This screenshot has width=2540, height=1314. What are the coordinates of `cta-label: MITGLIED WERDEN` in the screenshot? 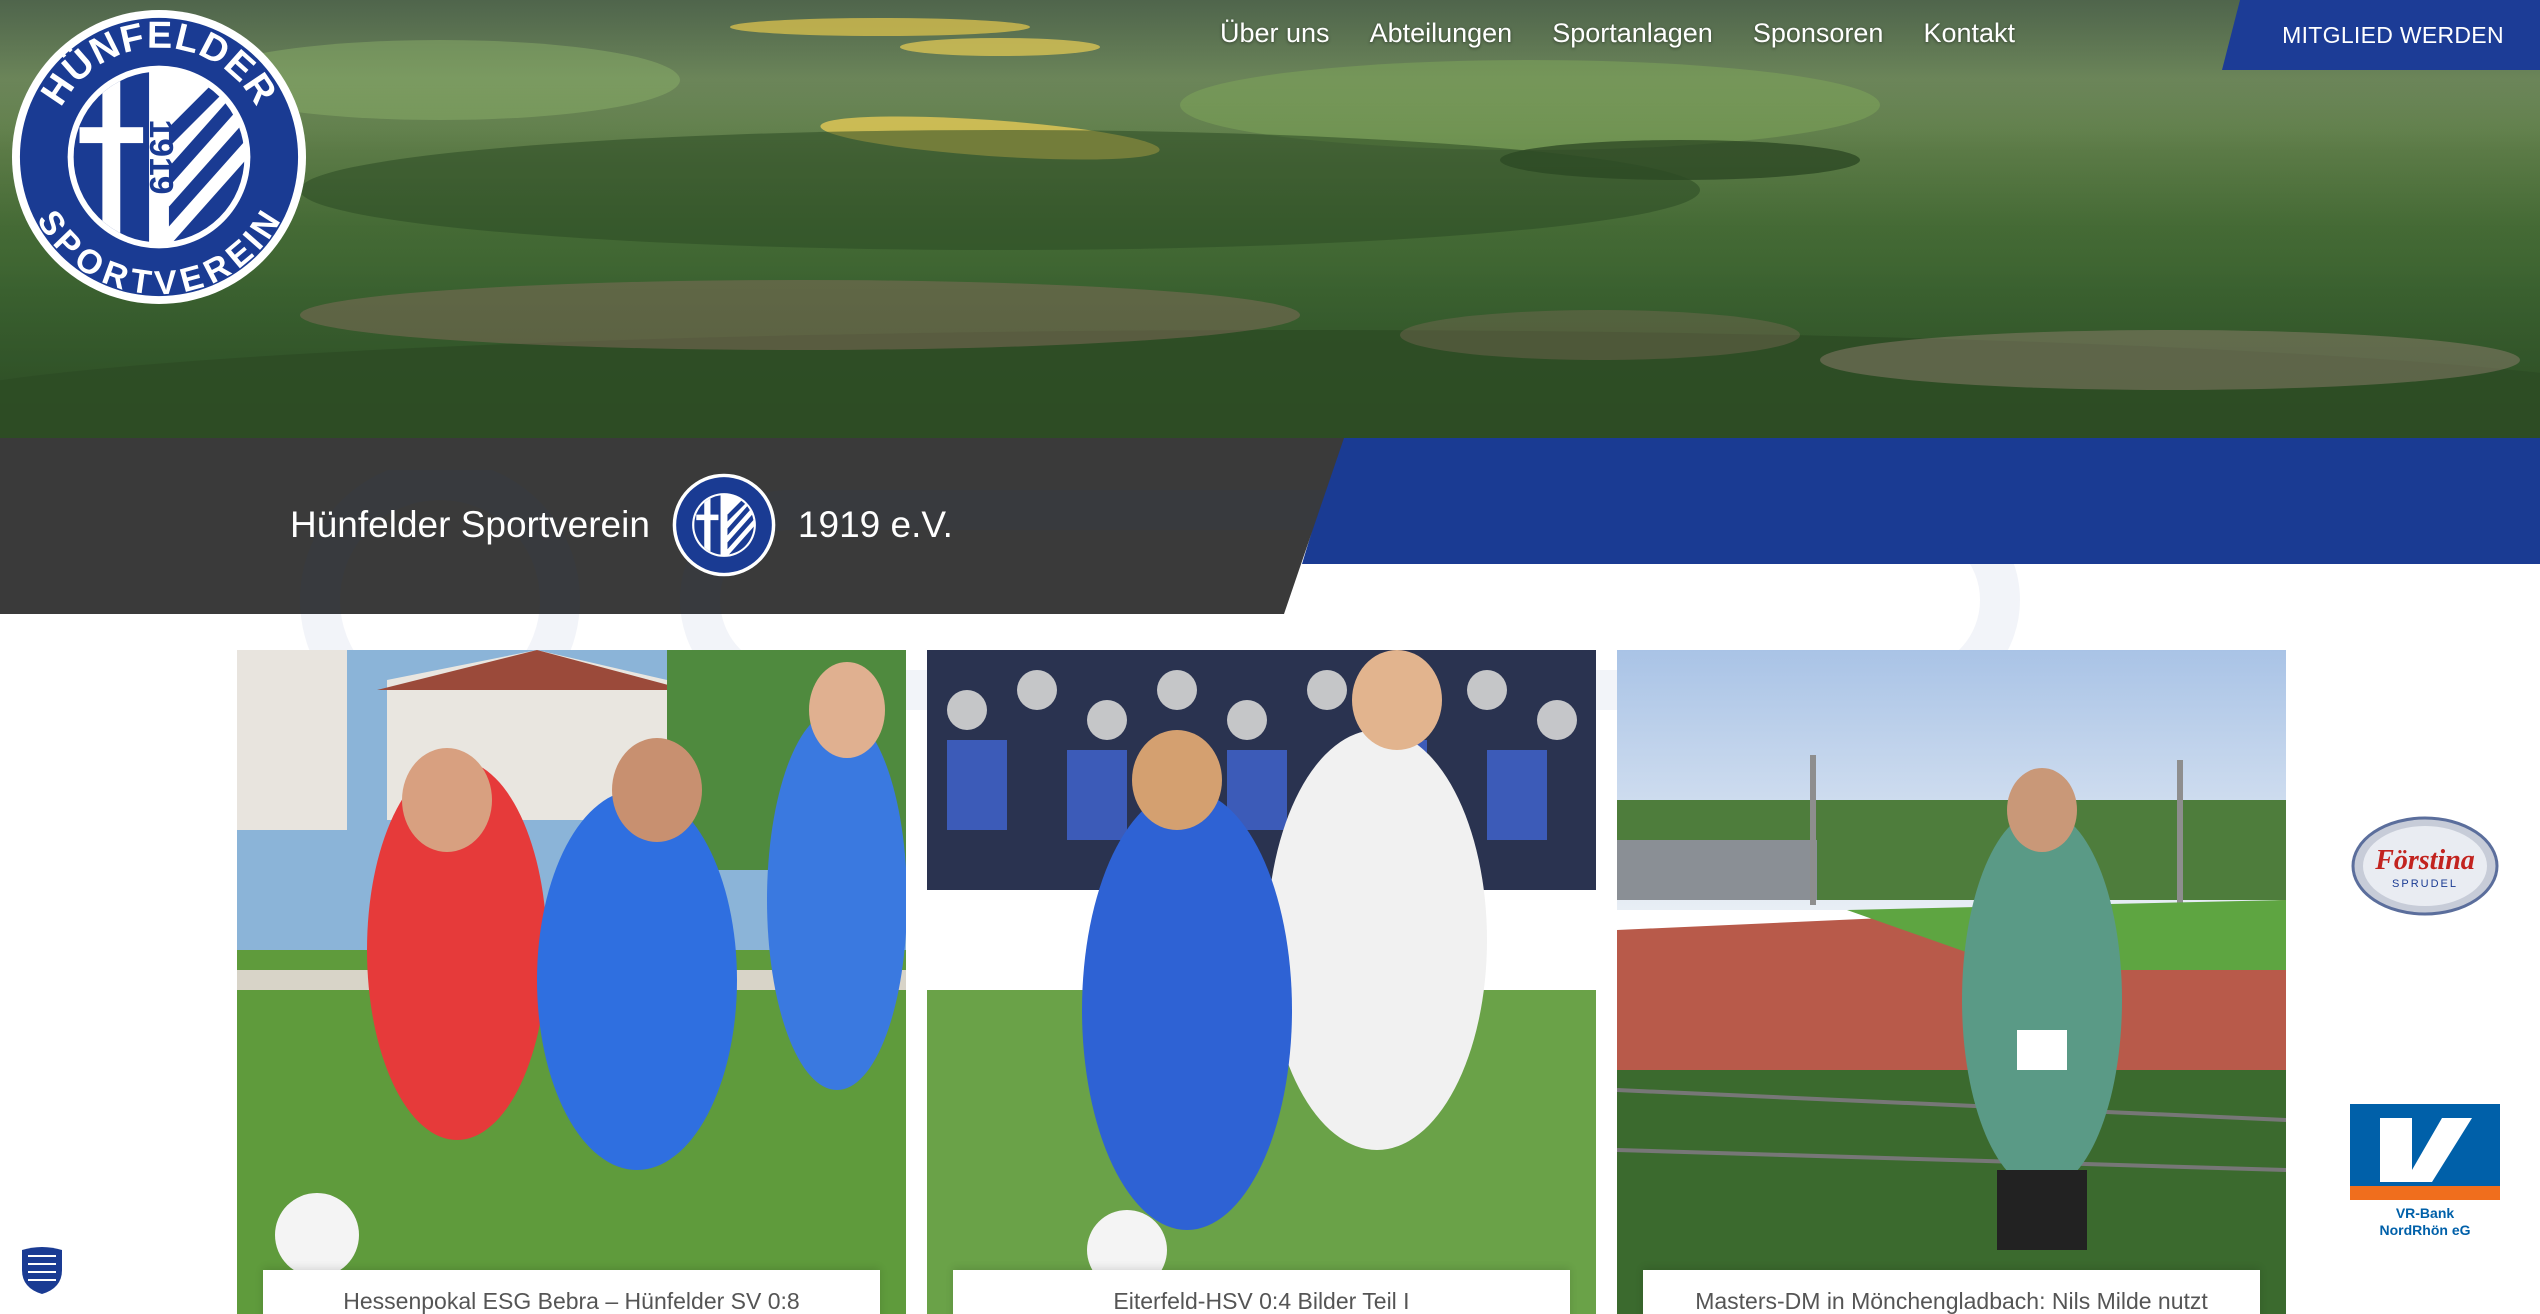 It's located at (2393, 34).